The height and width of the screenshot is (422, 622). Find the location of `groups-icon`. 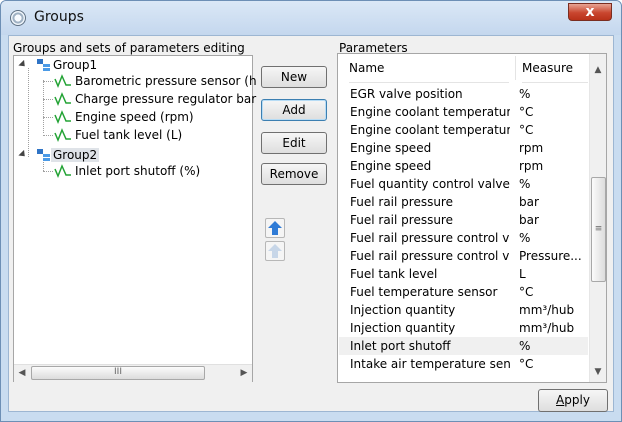

groups-icon is located at coordinates (18, 18).